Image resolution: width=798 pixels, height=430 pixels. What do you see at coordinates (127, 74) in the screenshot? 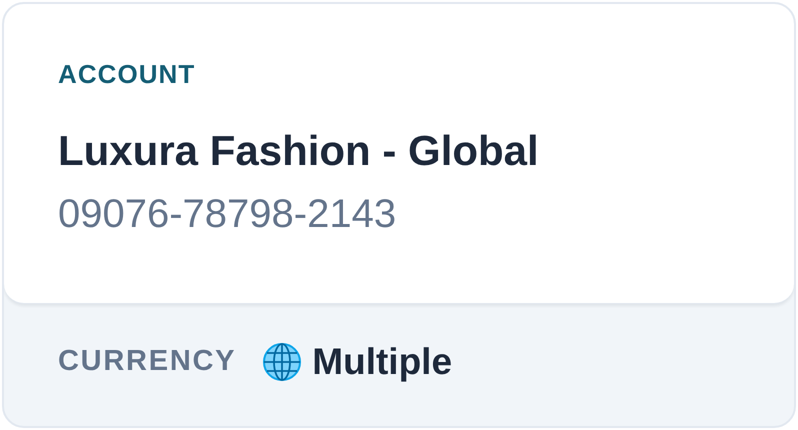
I see `account-label: ACCOUNT` at bounding box center [127, 74].